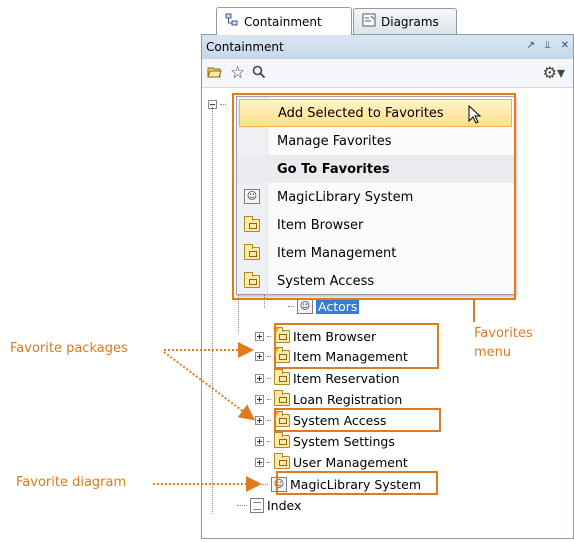 The image size is (574, 542). What do you see at coordinates (69, 348) in the screenshot?
I see `callout-favorite-packages: Favorite packages` at bounding box center [69, 348].